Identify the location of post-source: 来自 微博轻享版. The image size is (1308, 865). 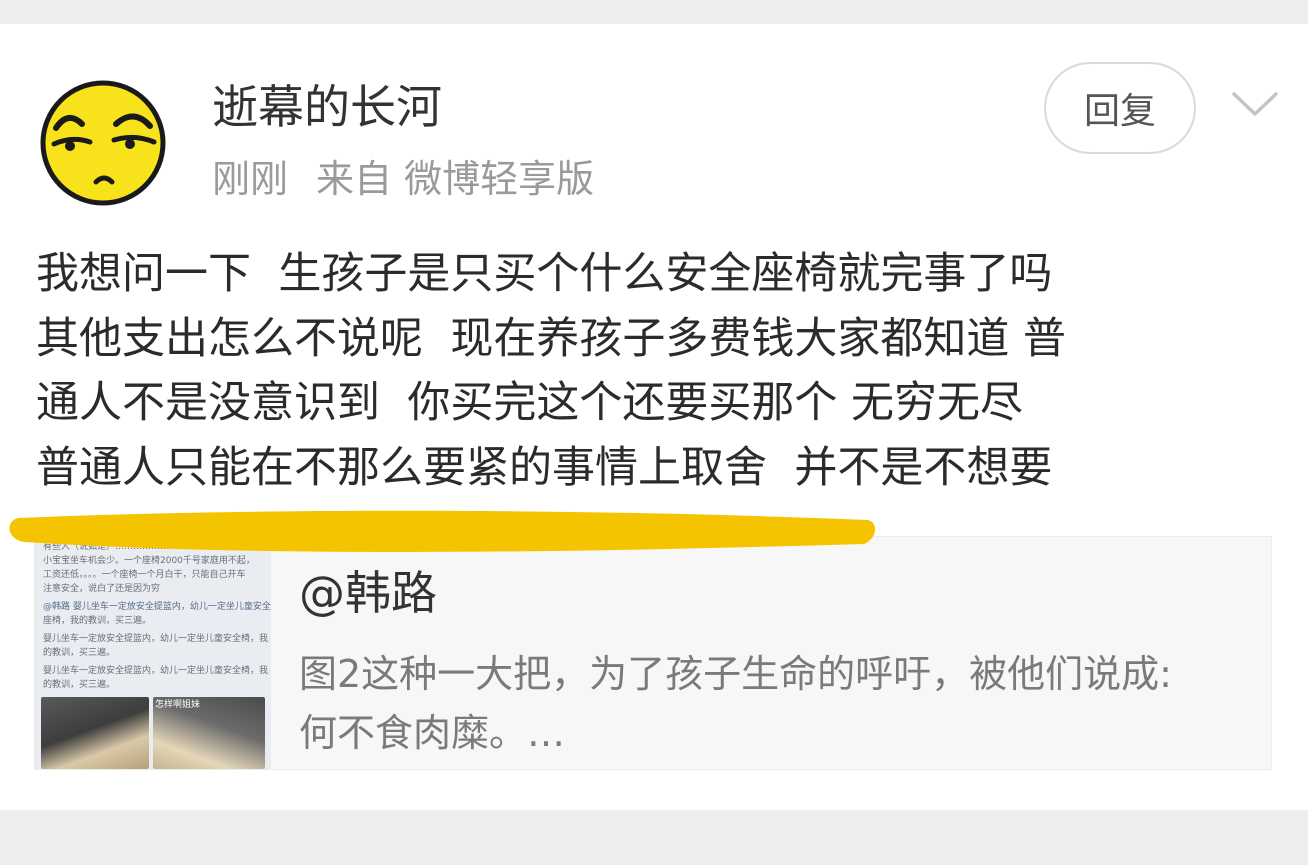
(455, 179).